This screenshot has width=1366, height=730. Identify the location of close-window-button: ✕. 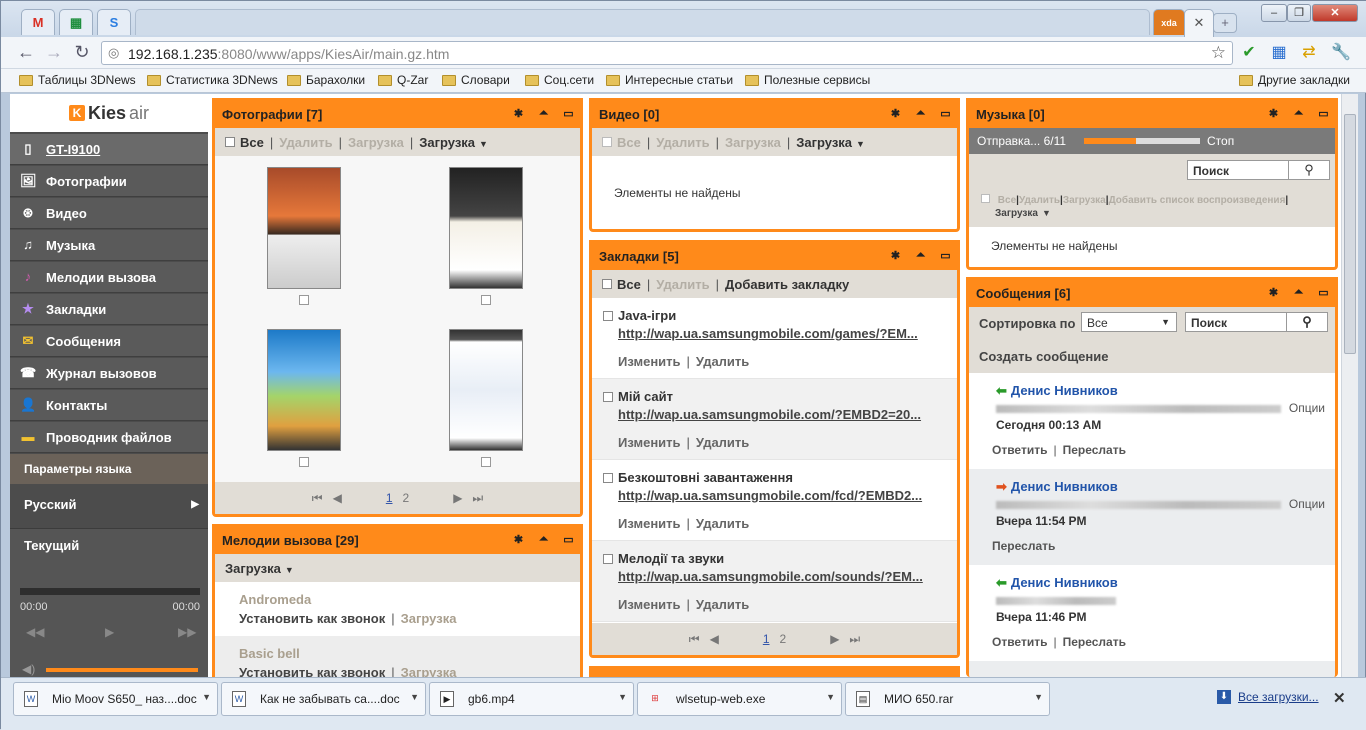
(1335, 13).